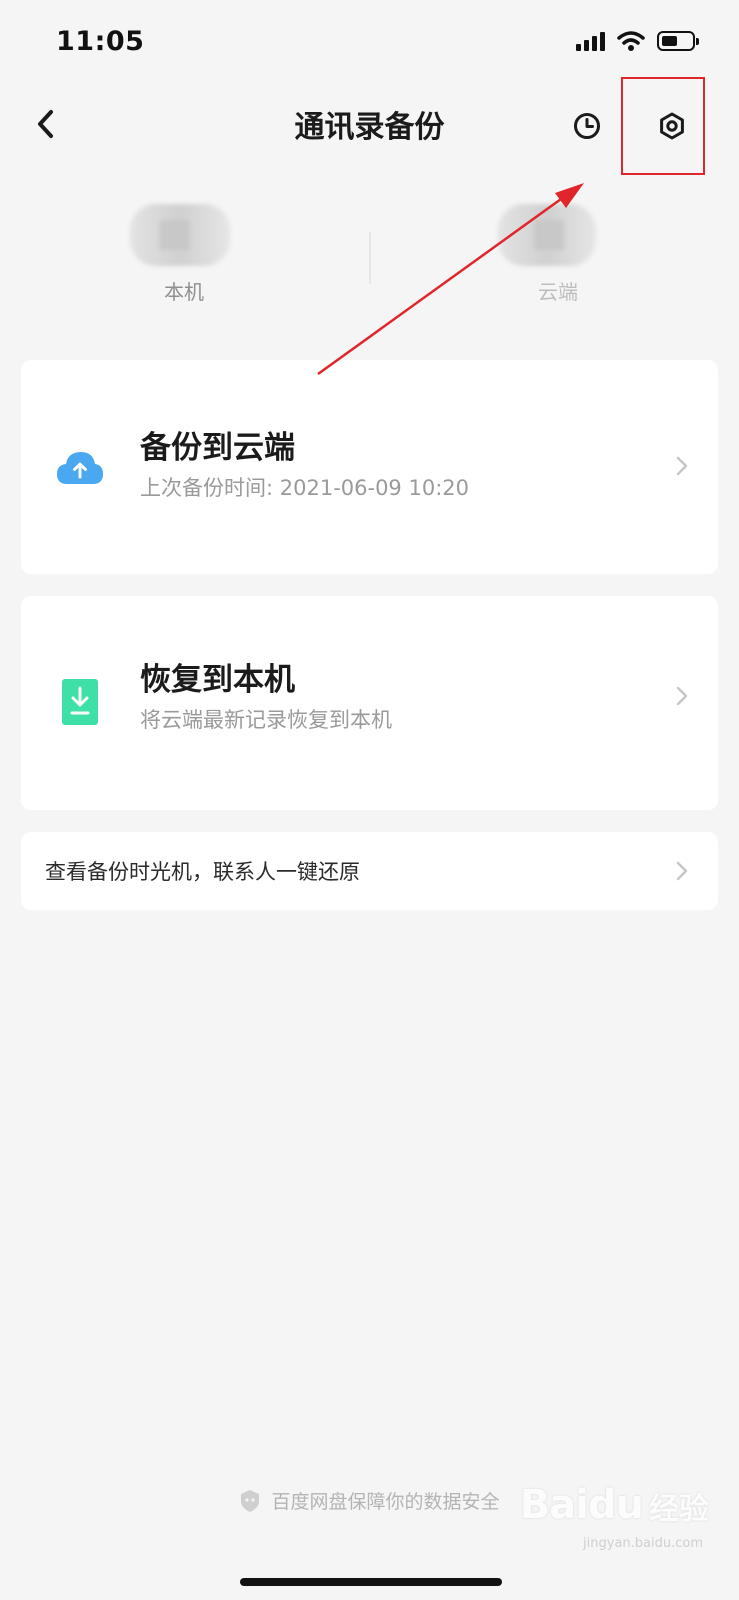 The image size is (739, 1600). I want to click on annotation-highlight-box, so click(663, 126).